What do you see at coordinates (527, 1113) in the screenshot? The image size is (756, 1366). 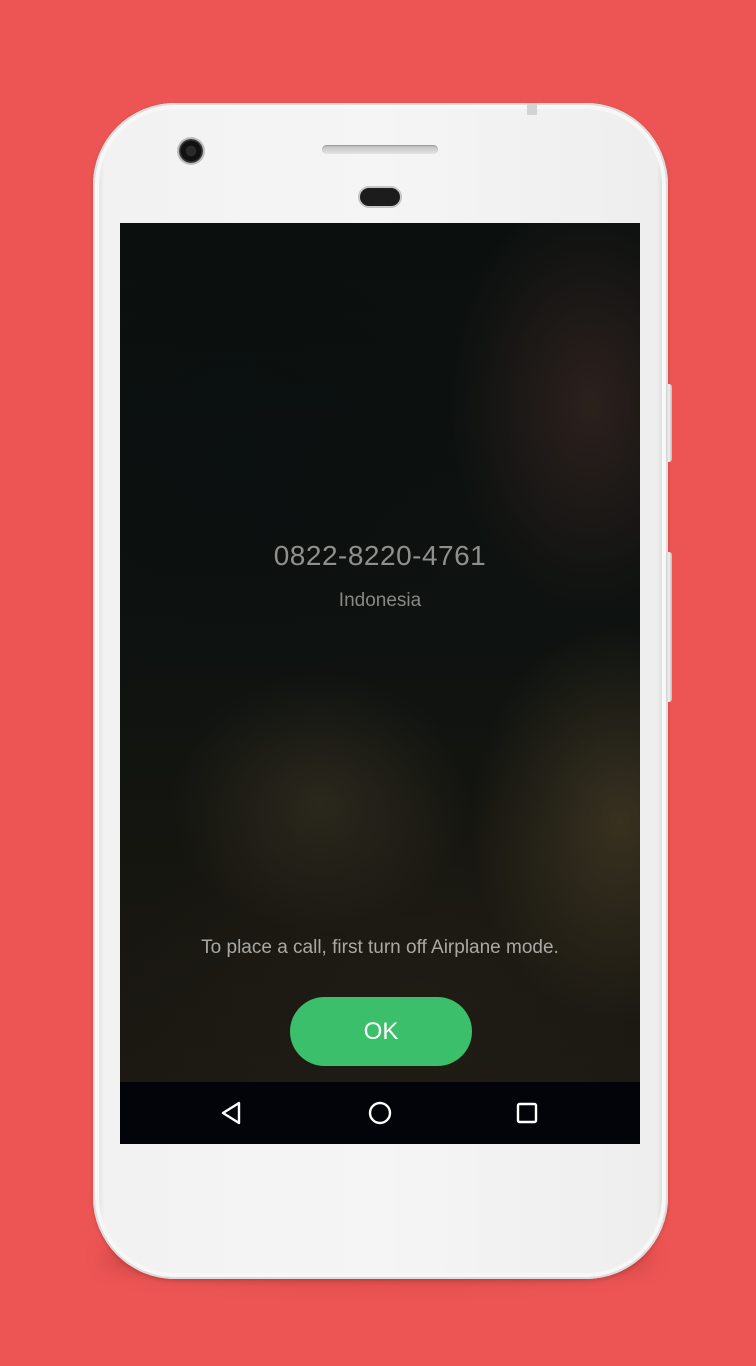 I see `recents-icon` at bounding box center [527, 1113].